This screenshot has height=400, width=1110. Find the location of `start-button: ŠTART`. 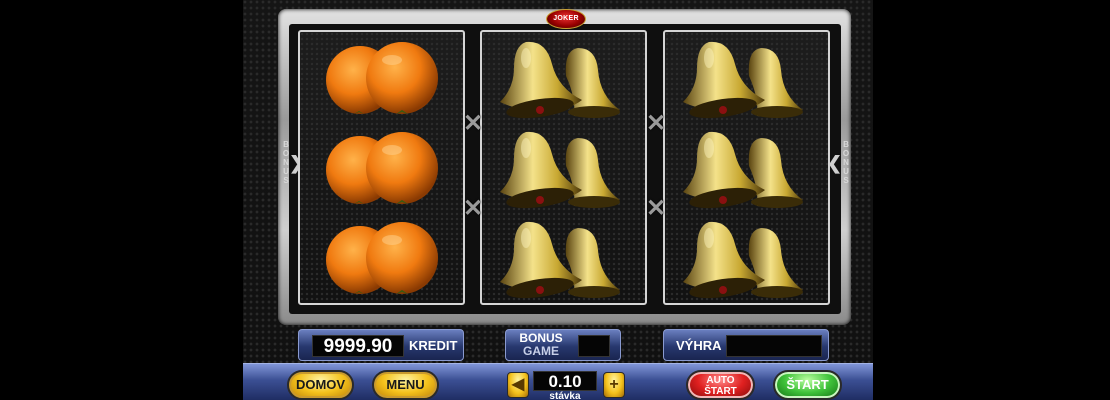

start-button: ŠTART is located at coordinates (807, 385).